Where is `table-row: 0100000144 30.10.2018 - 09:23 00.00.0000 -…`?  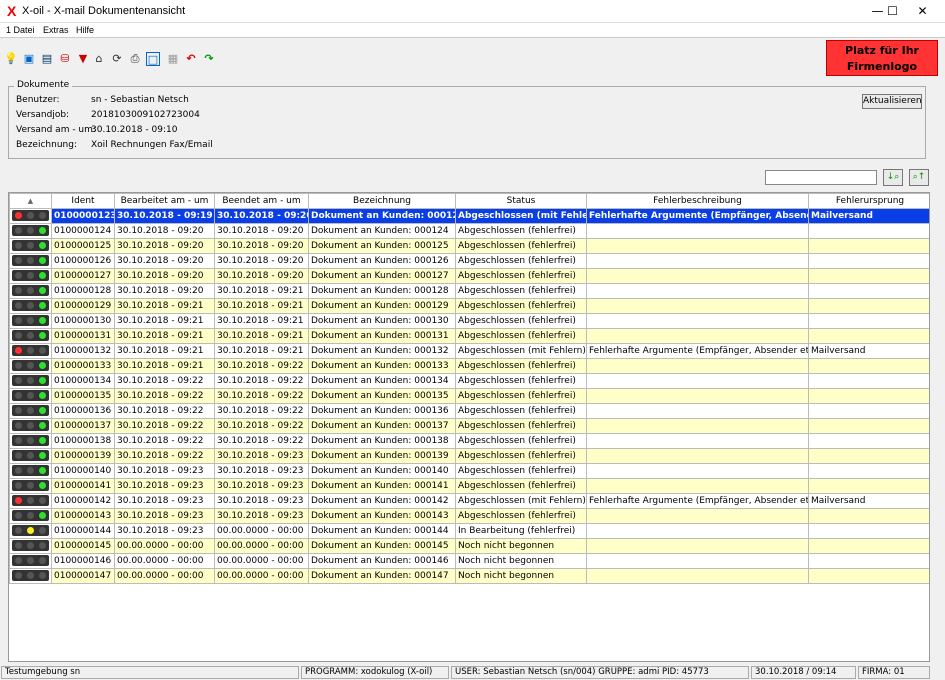
table-row: 0100000144 30.10.2018 - 09:23 00.00.0000 -… is located at coordinates (469, 531).